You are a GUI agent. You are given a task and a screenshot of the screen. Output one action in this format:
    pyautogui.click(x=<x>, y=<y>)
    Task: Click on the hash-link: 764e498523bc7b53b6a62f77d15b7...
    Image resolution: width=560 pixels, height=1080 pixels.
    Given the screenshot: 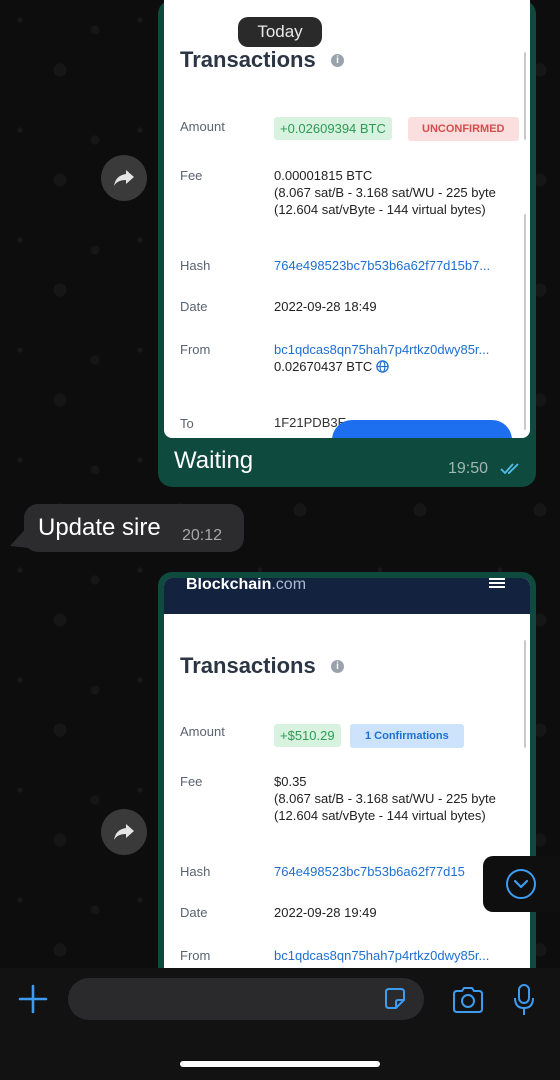 What is the action you would take?
    pyautogui.click(x=382, y=265)
    